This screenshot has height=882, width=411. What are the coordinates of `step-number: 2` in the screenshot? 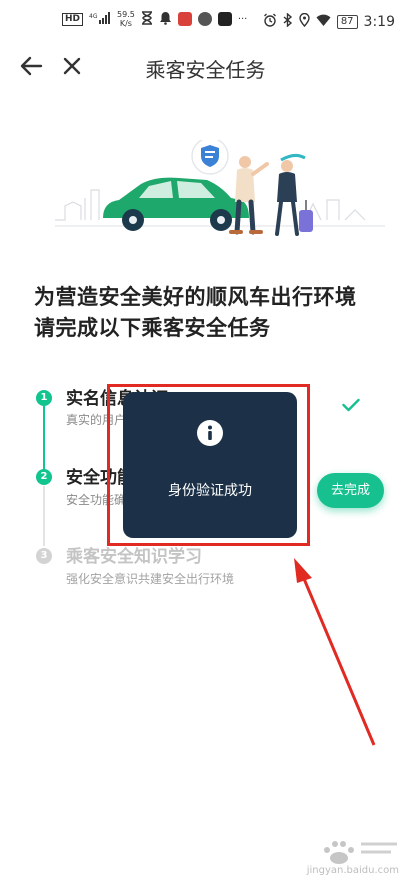 It's located at (44, 477).